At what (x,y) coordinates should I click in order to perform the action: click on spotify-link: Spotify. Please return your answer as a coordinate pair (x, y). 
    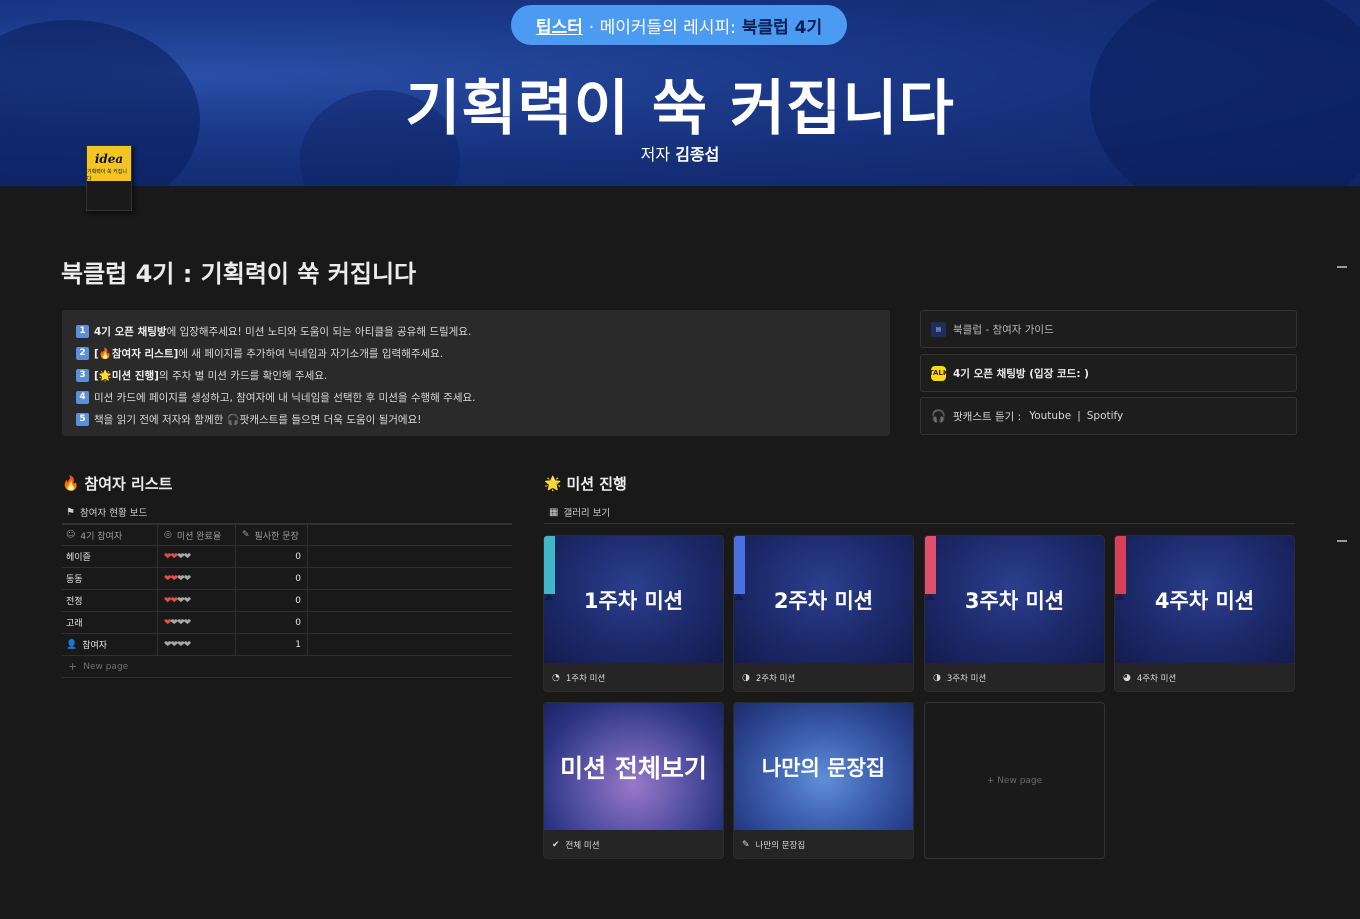
    Looking at the image, I should click on (1105, 416).